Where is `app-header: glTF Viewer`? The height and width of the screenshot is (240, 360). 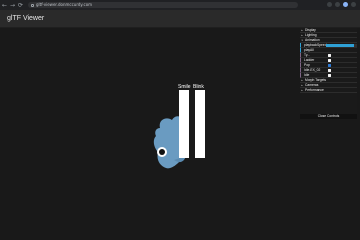 app-header: glTF Viewer is located at coordinates (180, 19).